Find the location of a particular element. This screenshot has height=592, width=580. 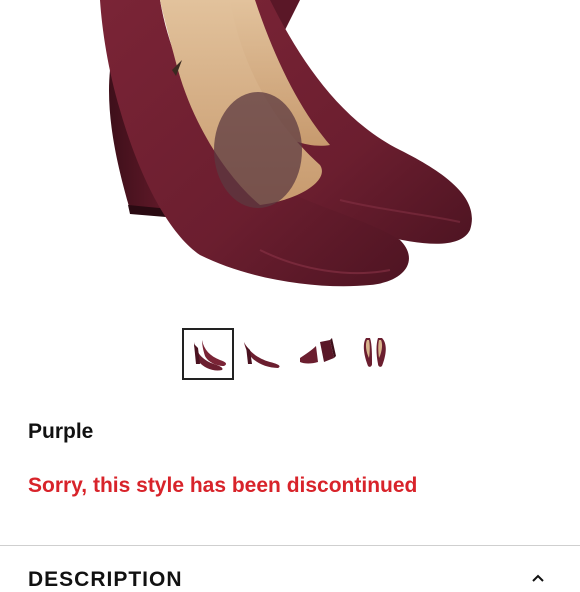

thumbnail-2-single-side is located at coordinates (264, 354).